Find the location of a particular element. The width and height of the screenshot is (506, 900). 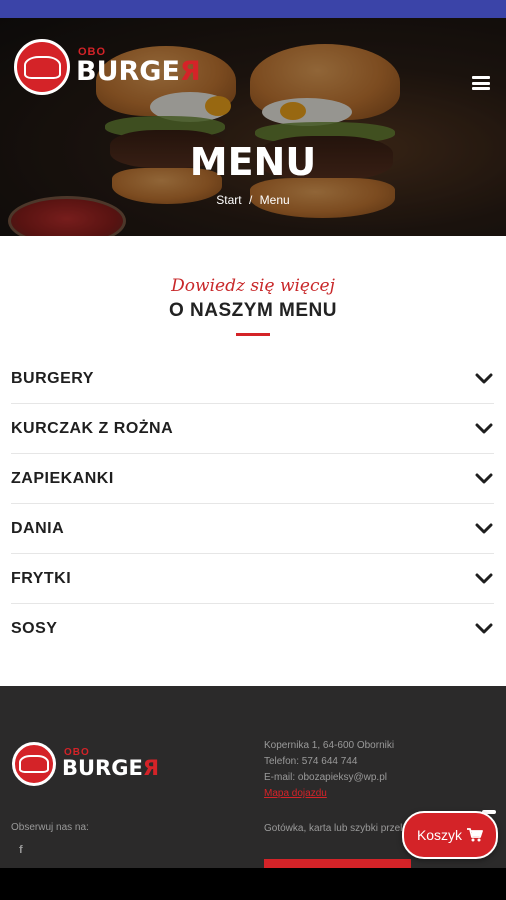

email-text: E-mail: obozapieksy@wp.pl is located at coordinates (325, 777).